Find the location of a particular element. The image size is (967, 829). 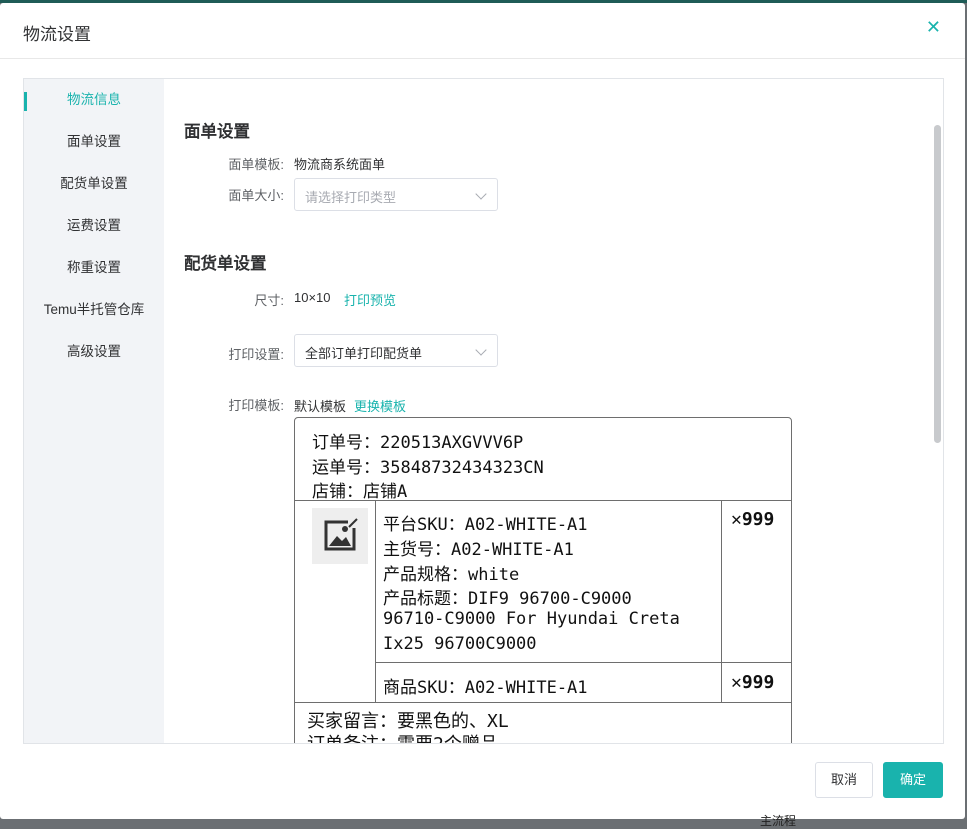

sidebar-item-packing-settings: 配货单设置 is located at coordinates (94, 184).